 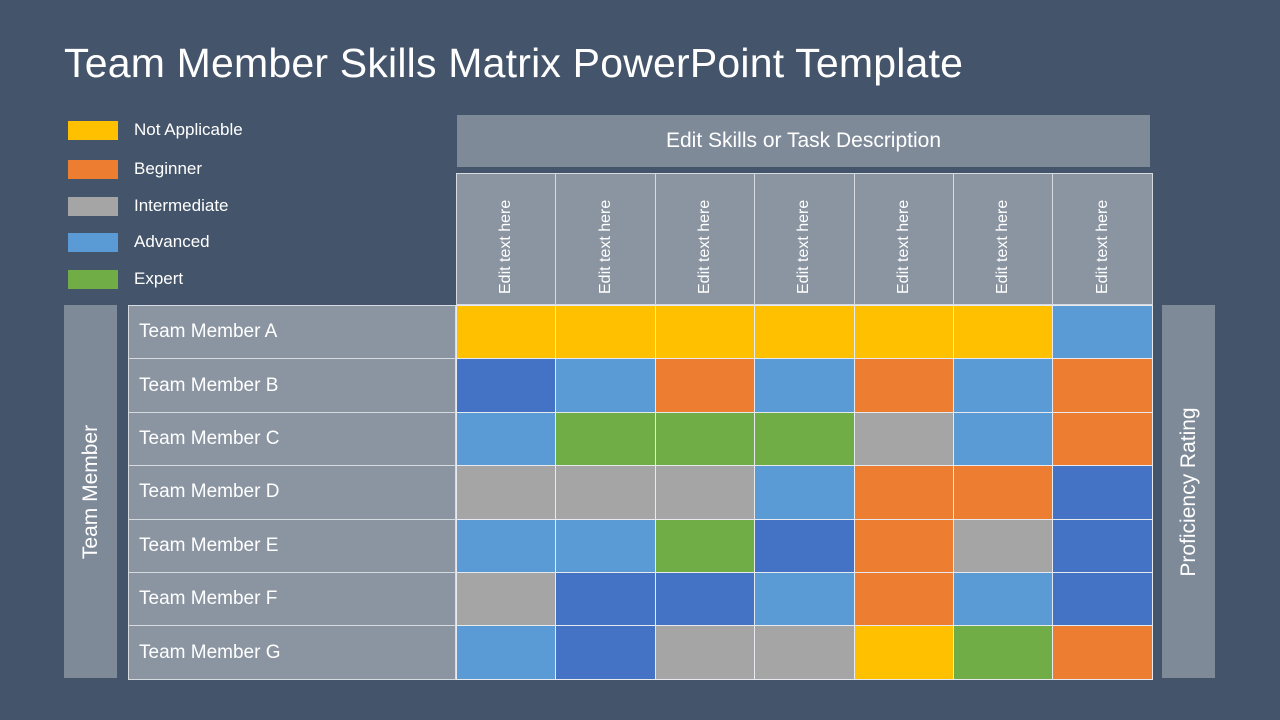 I want to click on team-member-label: Team Member, so click(x=90, y=491).